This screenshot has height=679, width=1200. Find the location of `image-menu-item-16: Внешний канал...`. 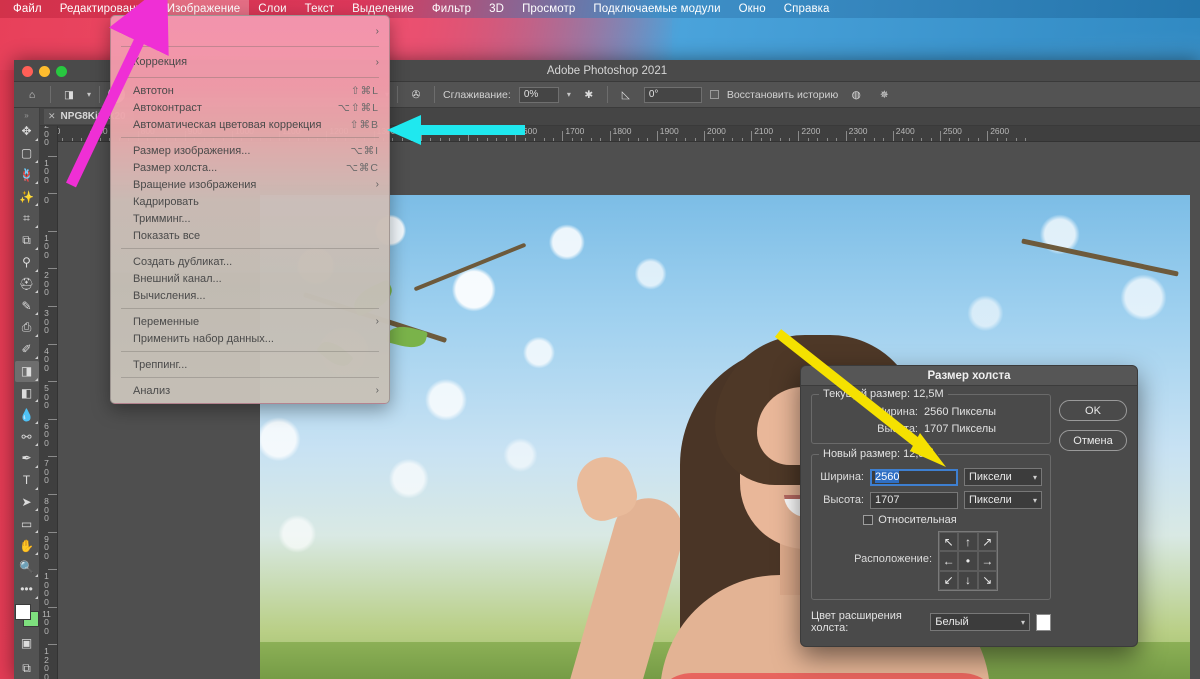

image-menu-item-16: Внешний канал... is located at coordinates (250, 278).